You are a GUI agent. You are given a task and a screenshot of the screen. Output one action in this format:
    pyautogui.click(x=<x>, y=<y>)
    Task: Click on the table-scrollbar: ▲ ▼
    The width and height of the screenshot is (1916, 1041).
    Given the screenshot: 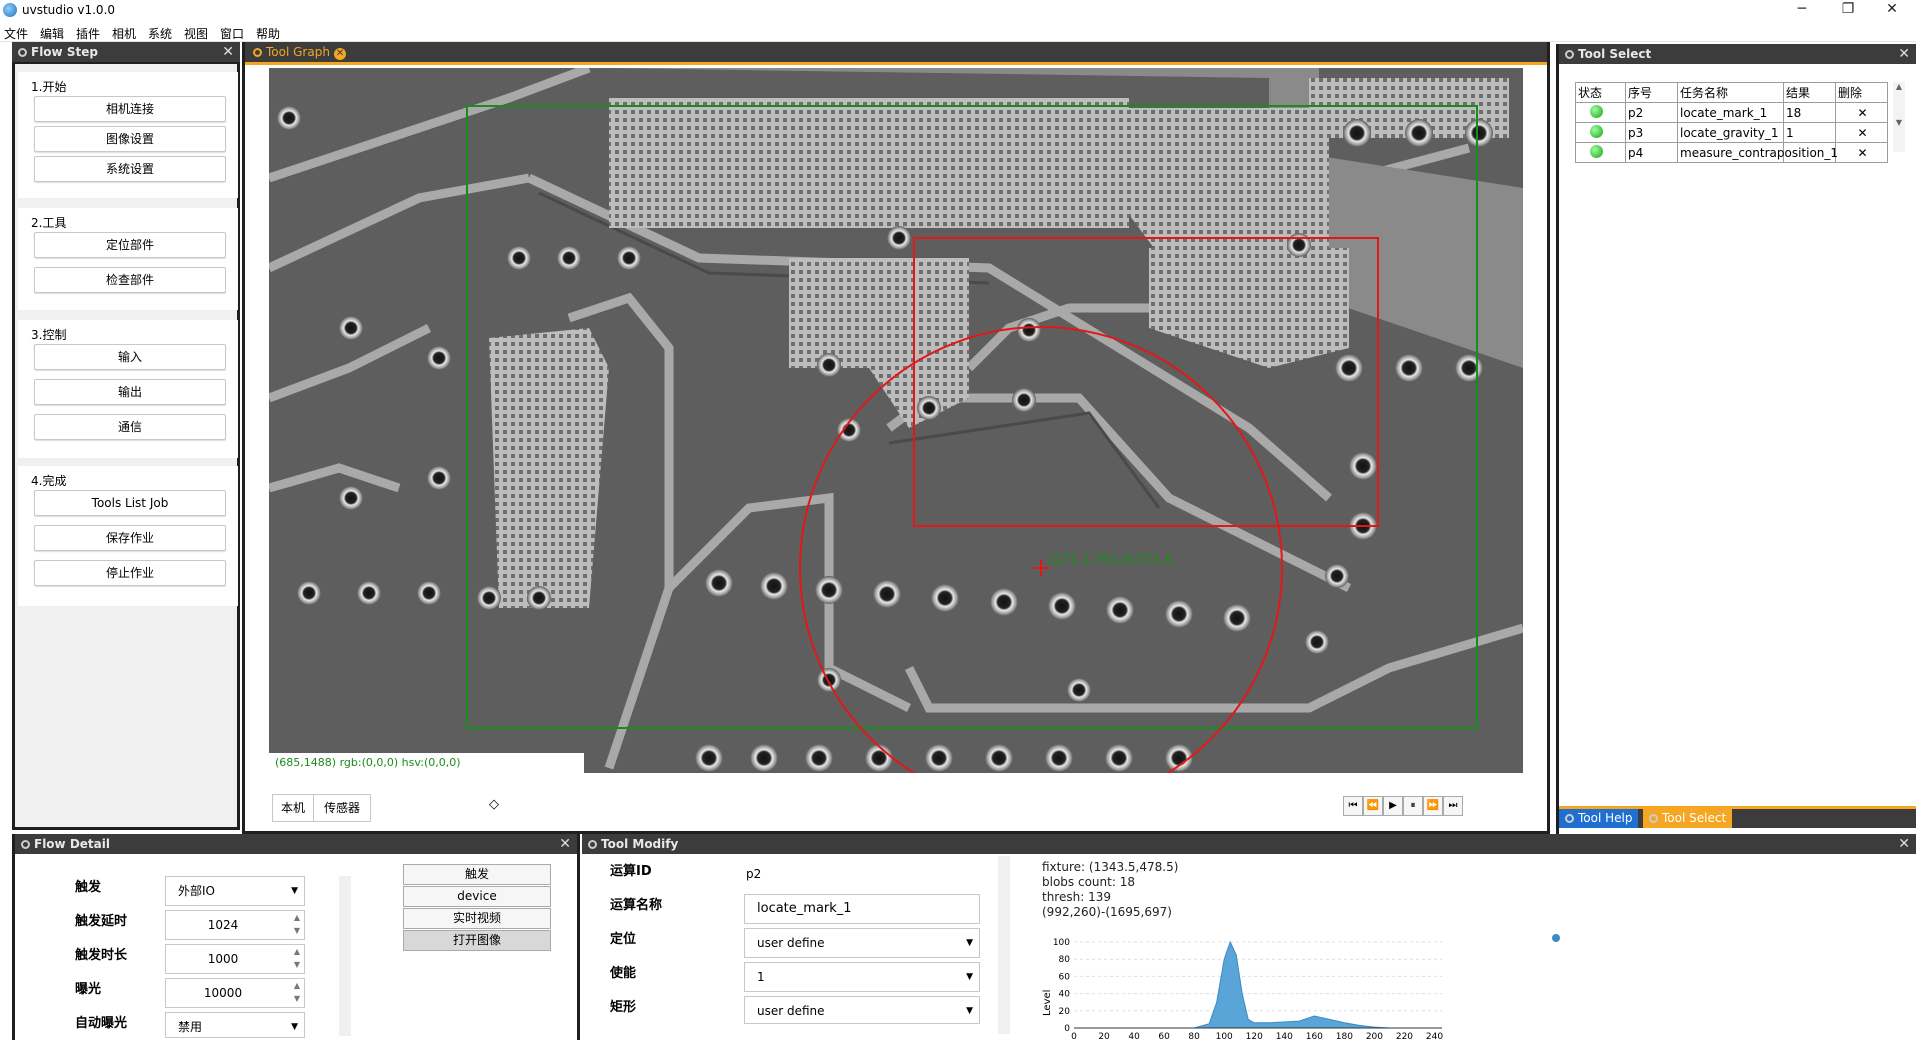 What is the action you would take?
    pyautogui.click(x=1899, y=117)
    